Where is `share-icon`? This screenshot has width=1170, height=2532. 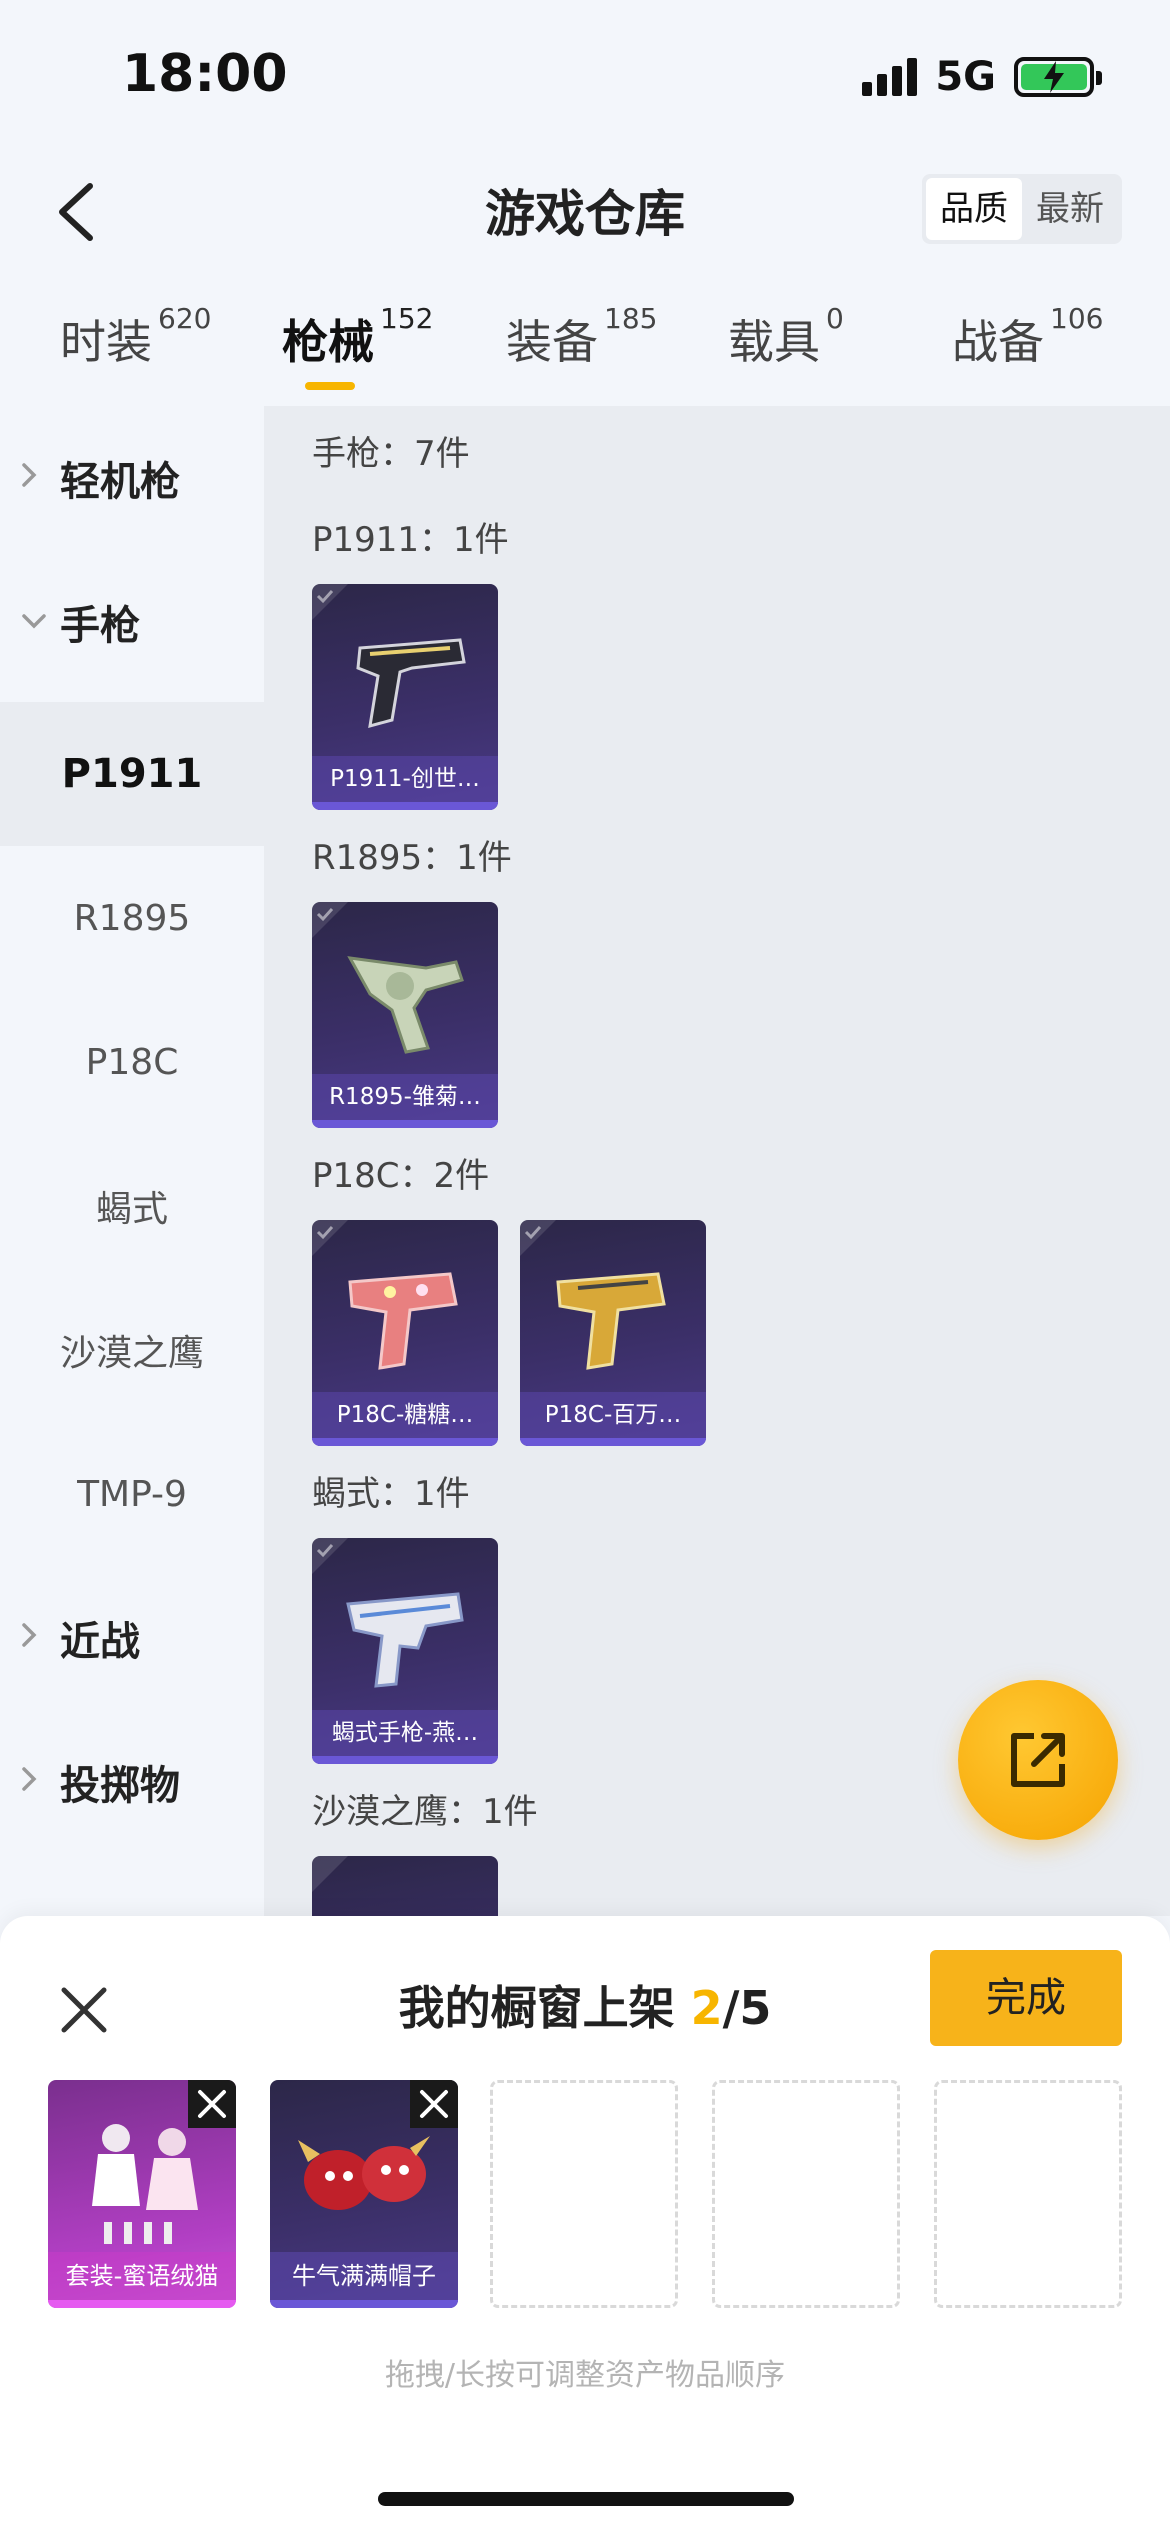
share-icon is located at coordinates (1038, 1760).